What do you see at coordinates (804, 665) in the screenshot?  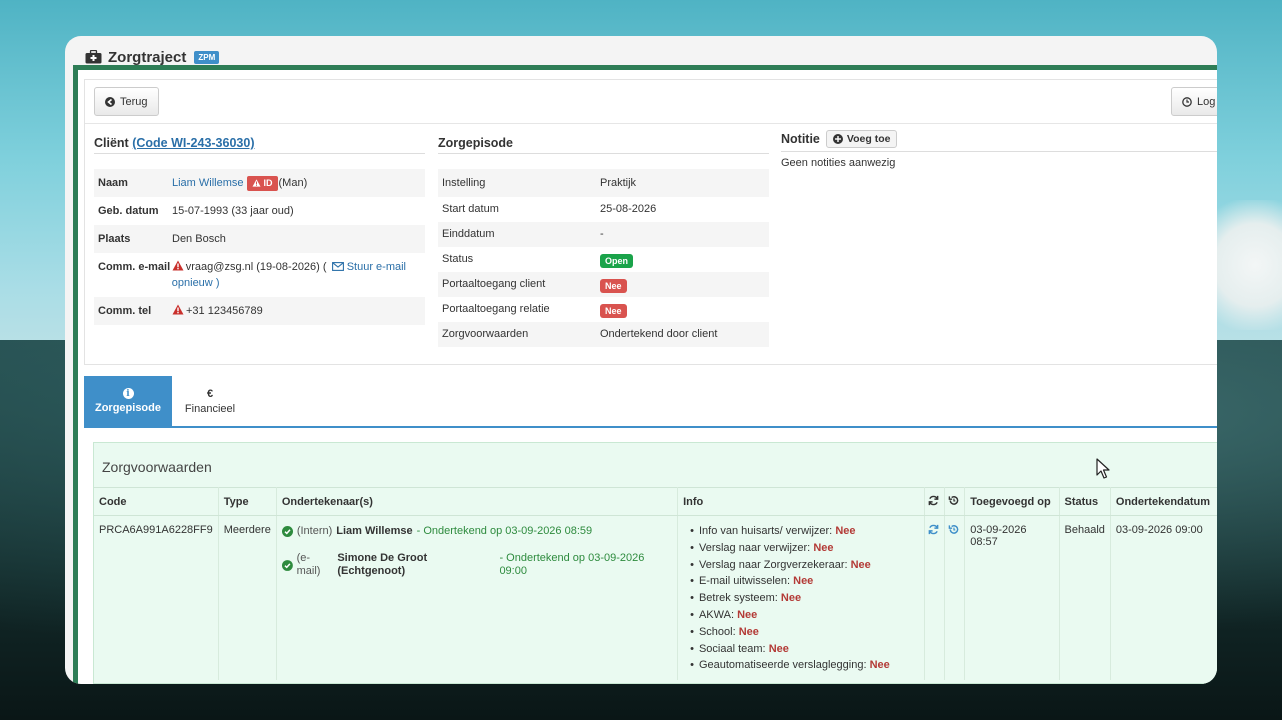 I see `list-item: Geautomatiseerde verslaglegging: Nee` at bounding box center [804, 665].